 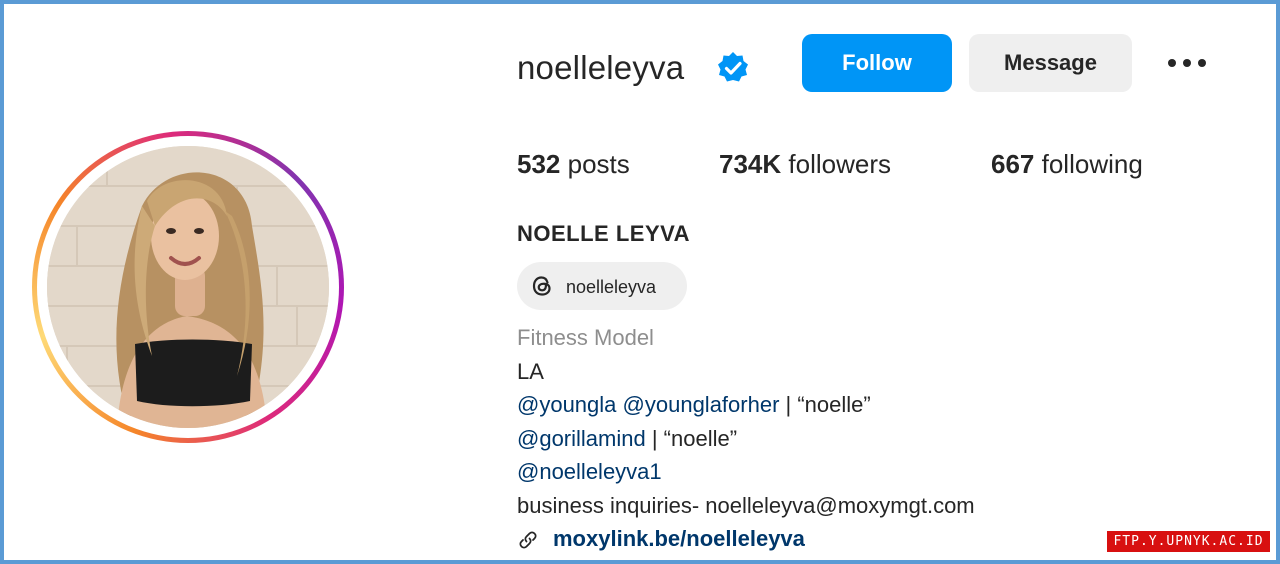 I want to click on avatar-photo, so click(x=188, y=287).